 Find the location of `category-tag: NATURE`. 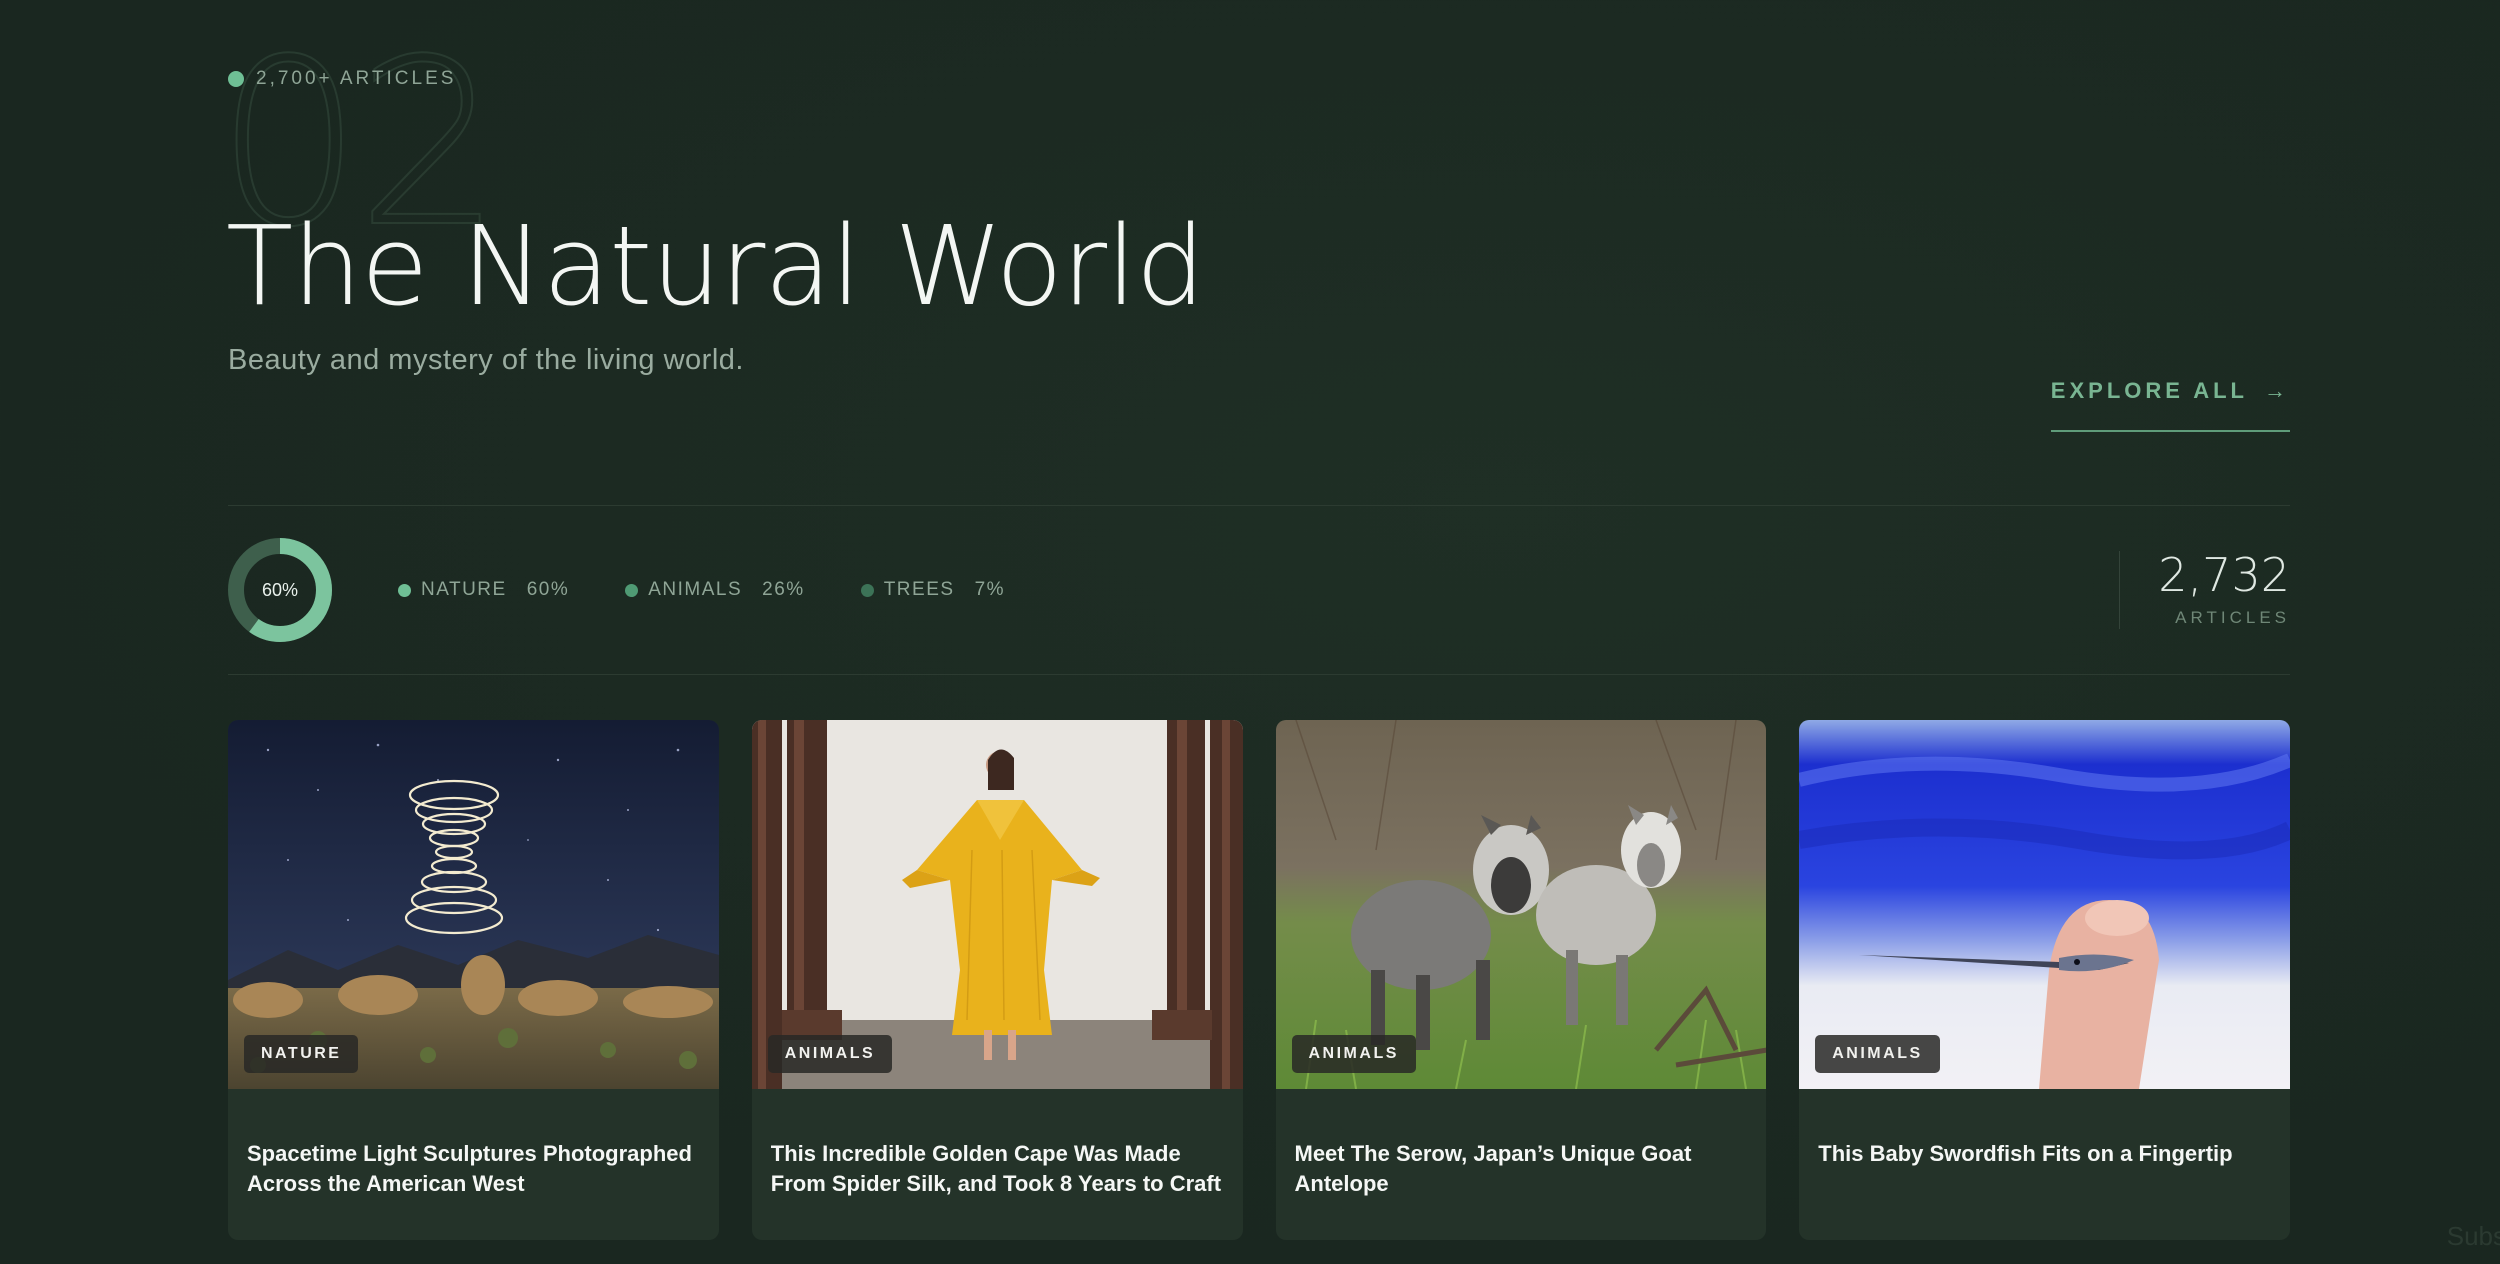

category-tag: NATURE is located at coordinates (301, 1054).